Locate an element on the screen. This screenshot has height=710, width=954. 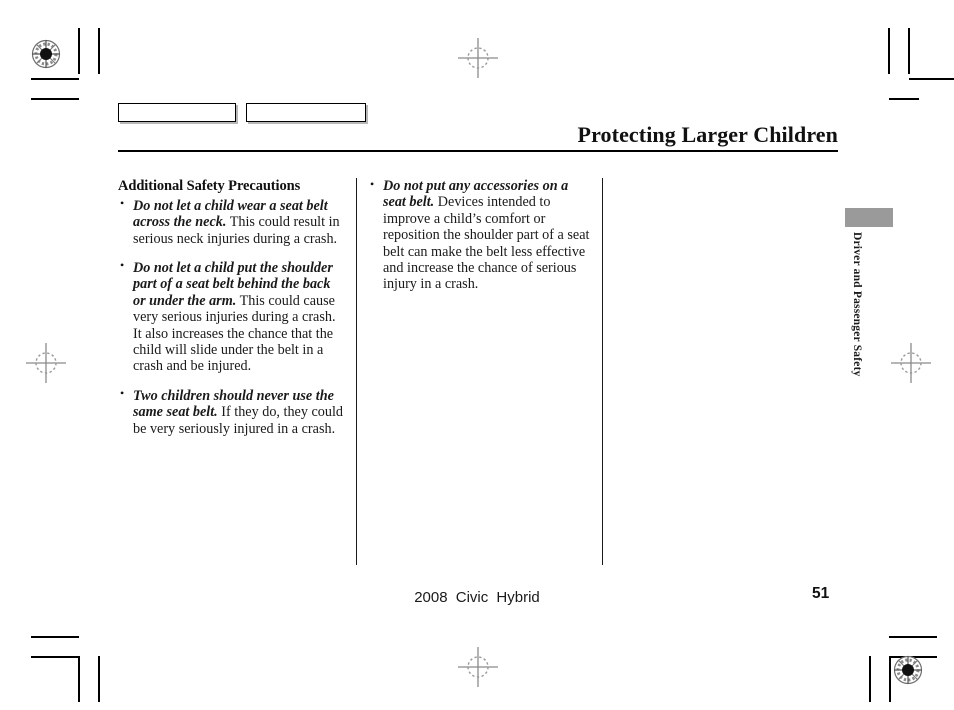
crop-mark-top-right-vertical is located at coordinates (889, 51).